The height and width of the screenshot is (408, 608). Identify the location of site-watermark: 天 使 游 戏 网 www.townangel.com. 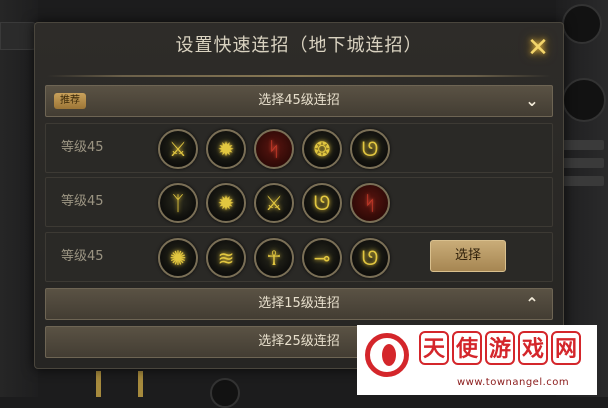
(477, 360).